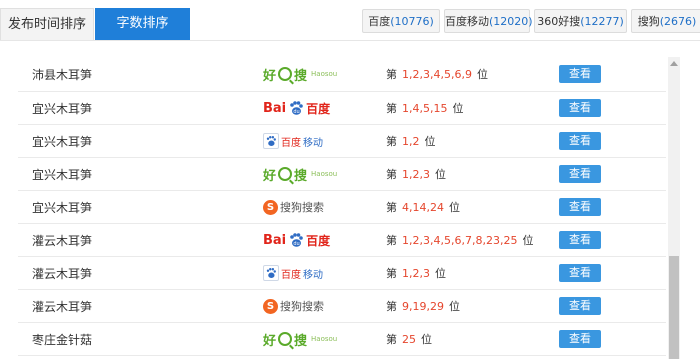 Image resolution: width=700 pixels, height=359 pixels. I want to click on engine-filter-360-haosou: 360好搜(12277), so click(580, 21).